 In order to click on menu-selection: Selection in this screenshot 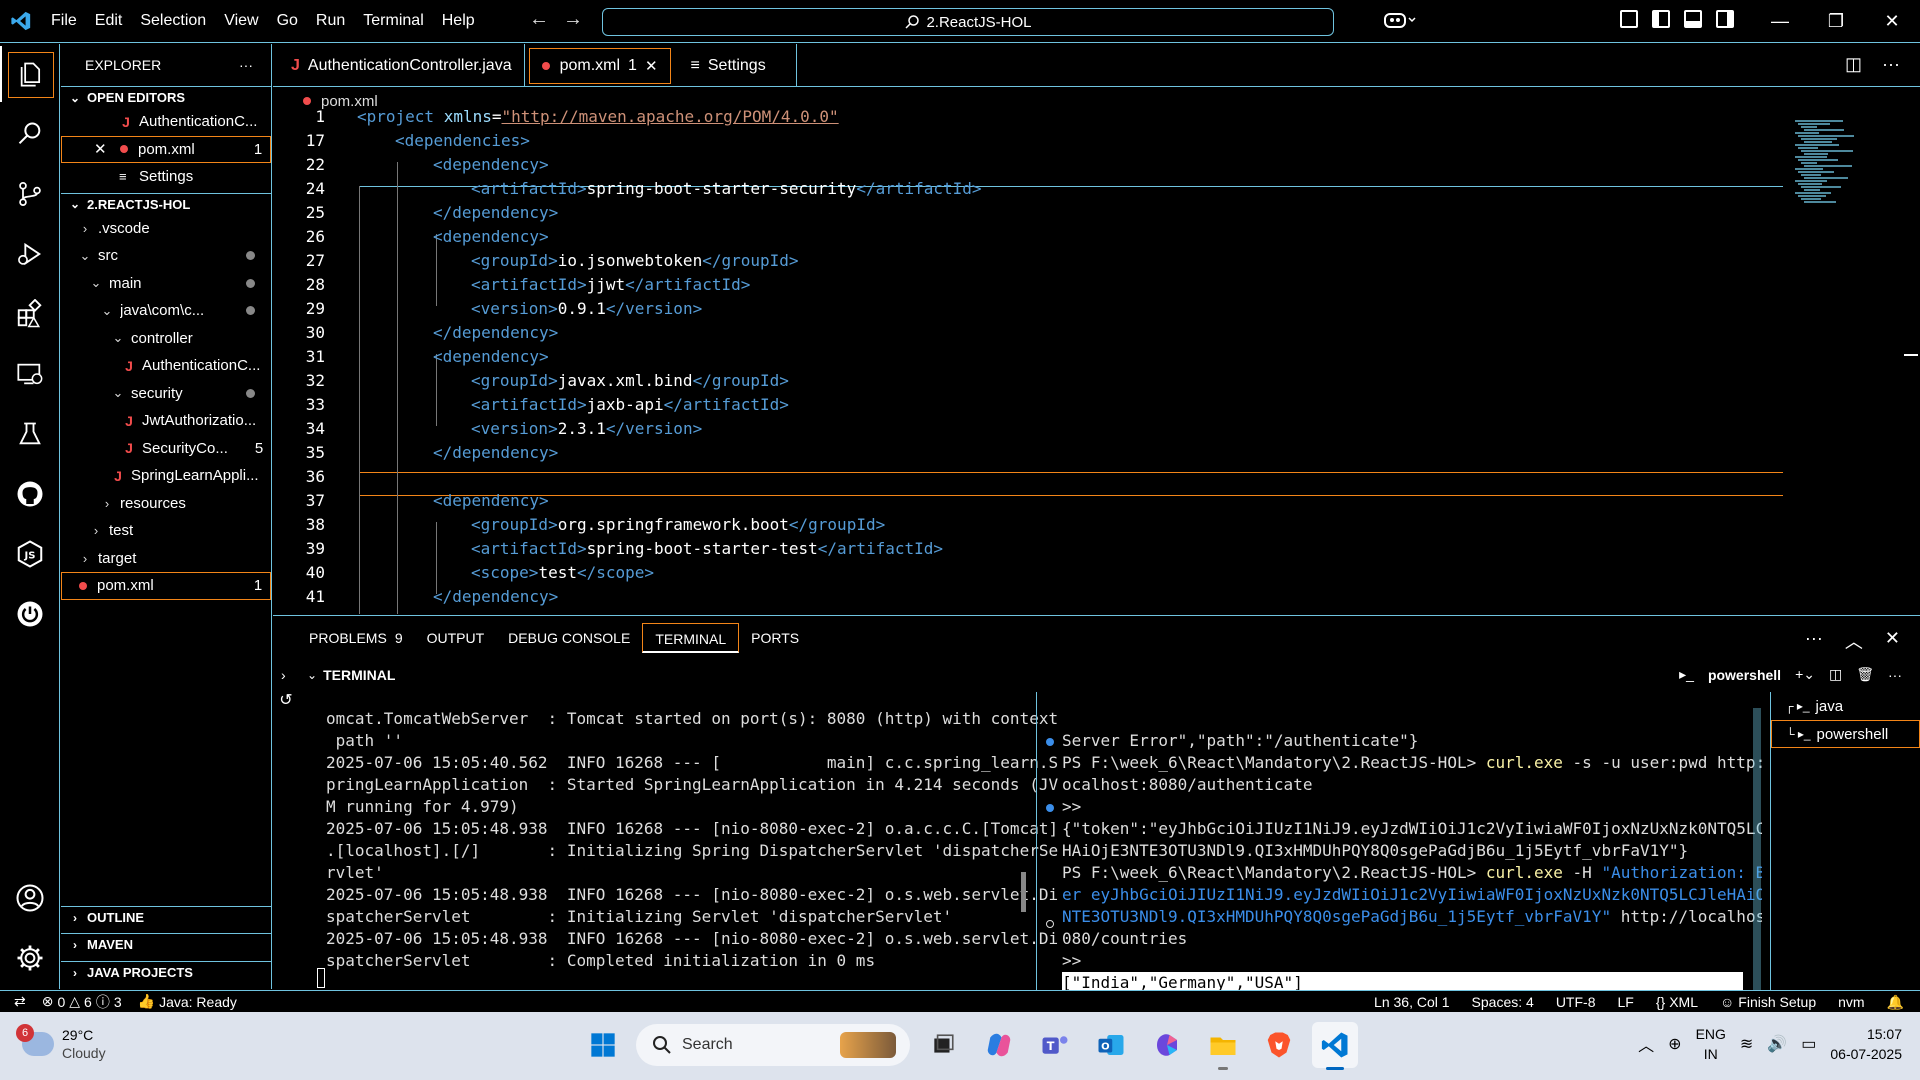, I will do `click(173, 21)`.